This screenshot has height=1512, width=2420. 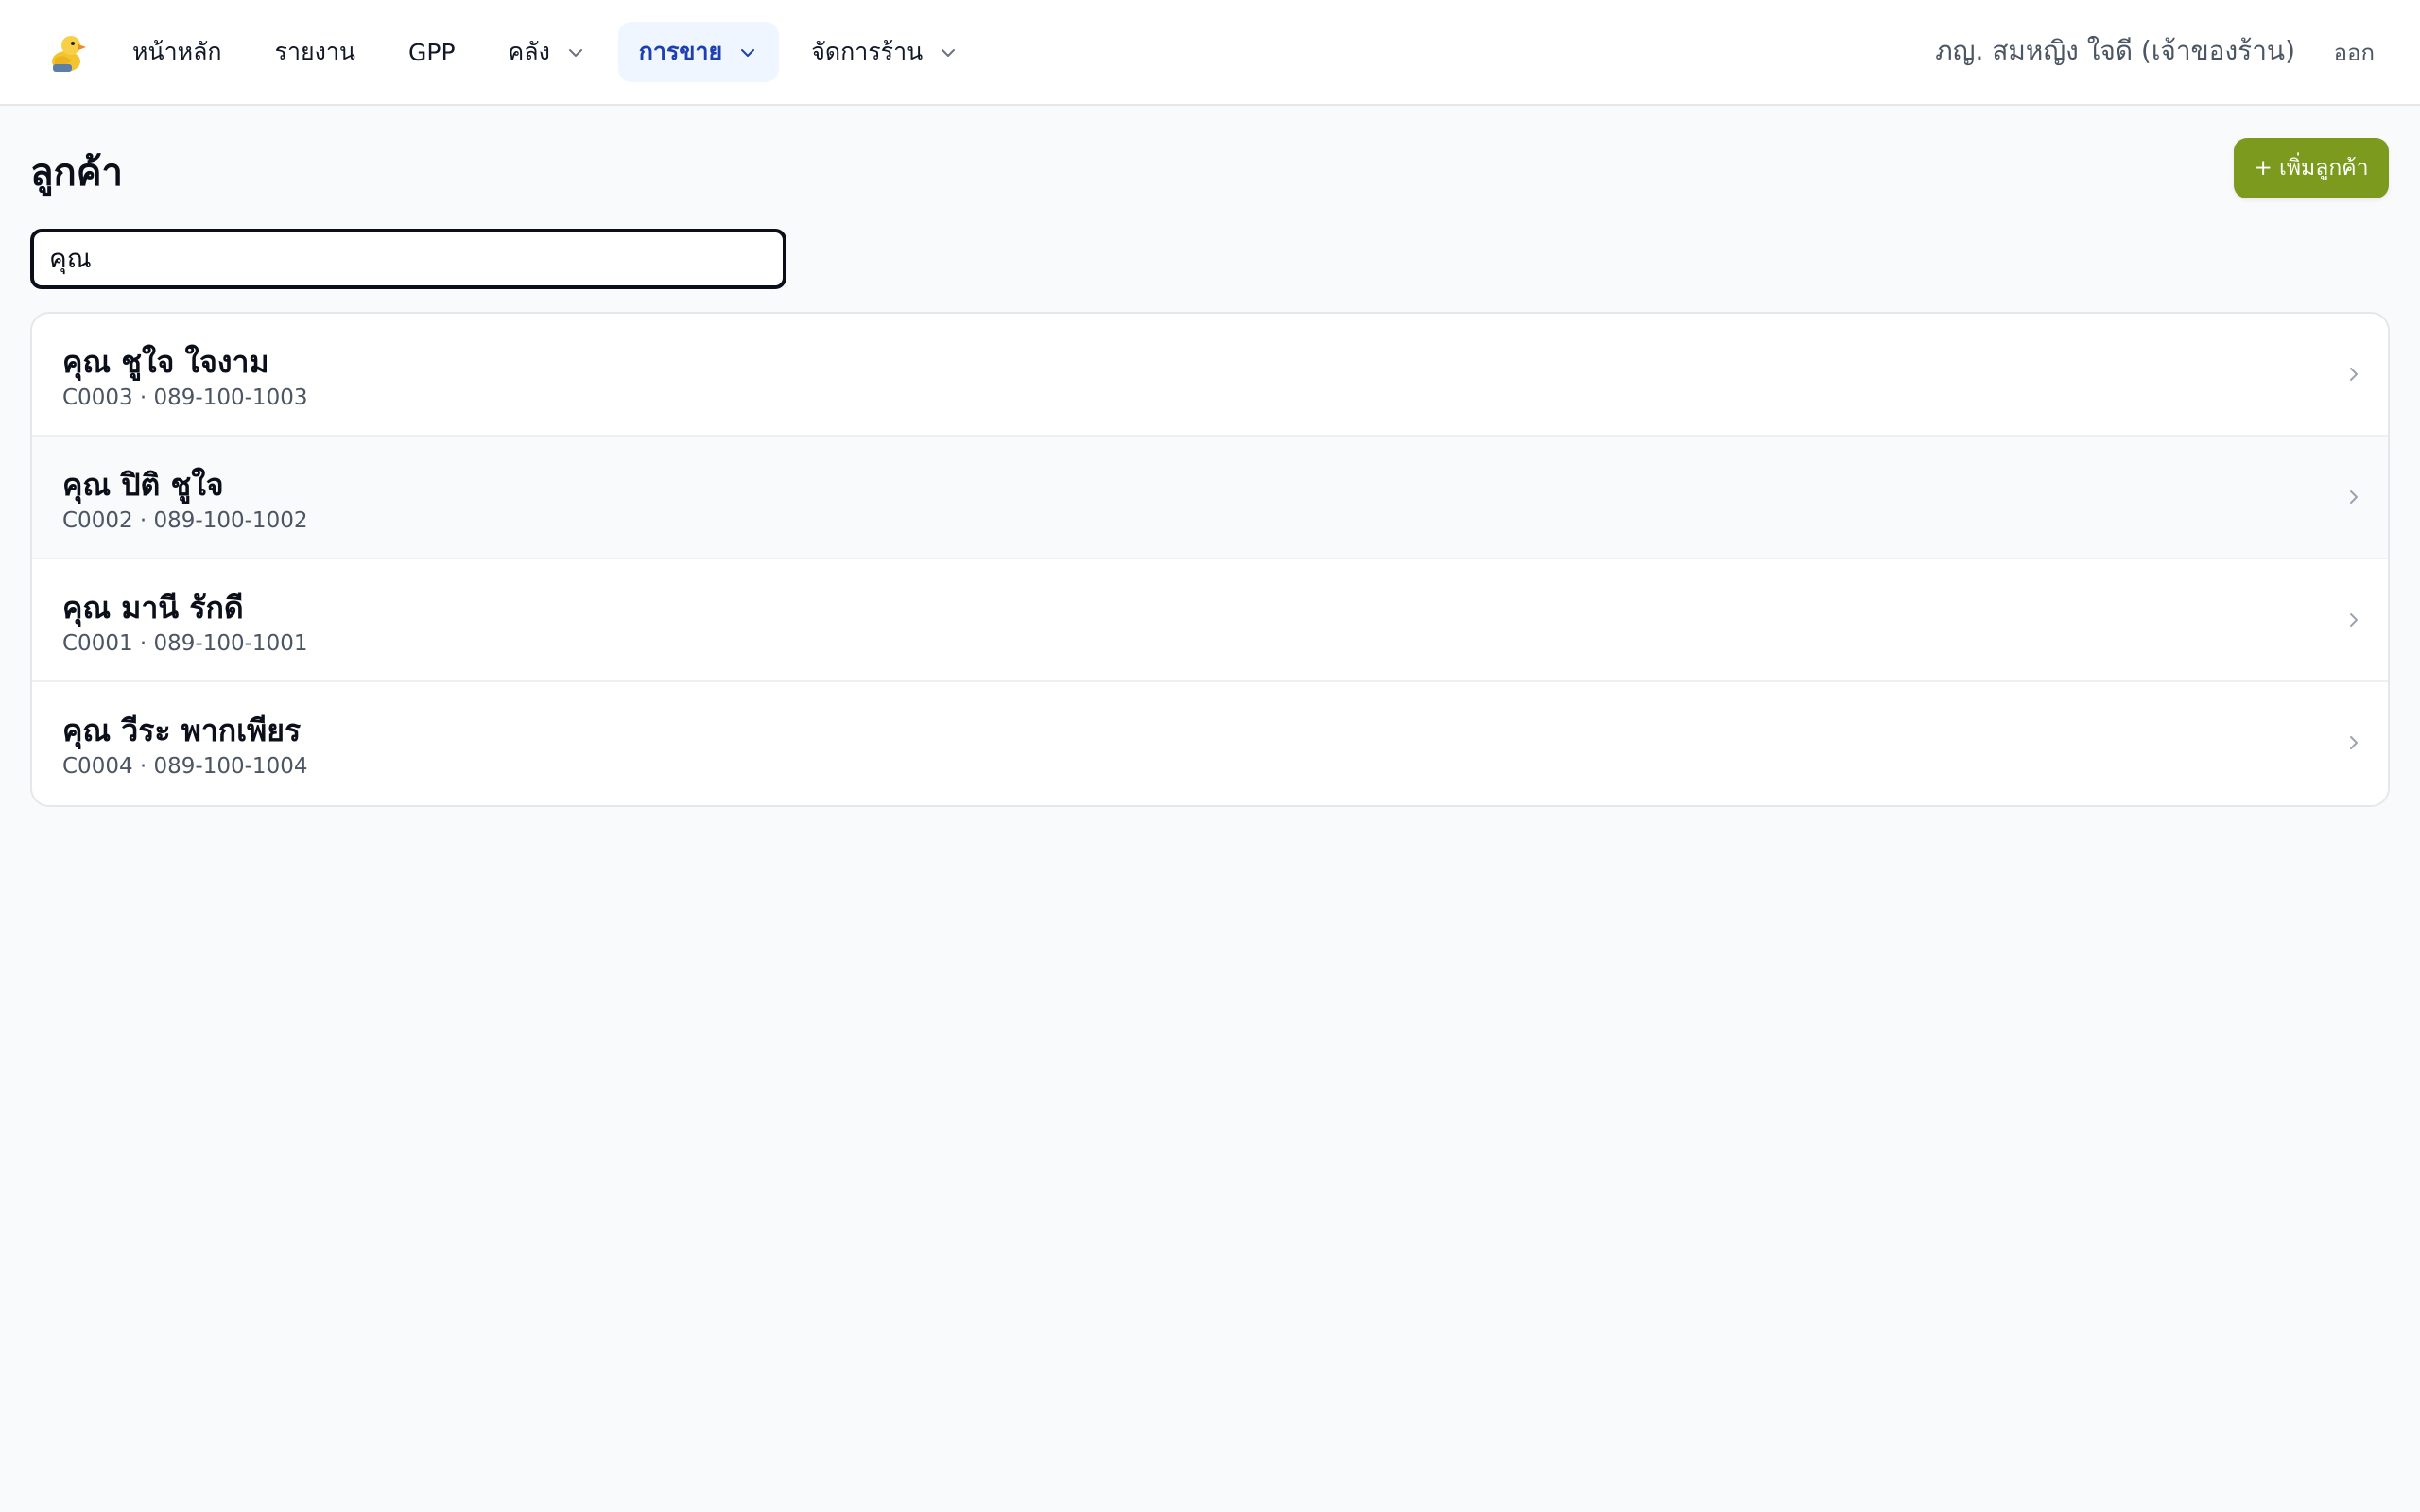 I want to click on customer-details: C0002 · 089-100-1002, so click(x=185, y=520).